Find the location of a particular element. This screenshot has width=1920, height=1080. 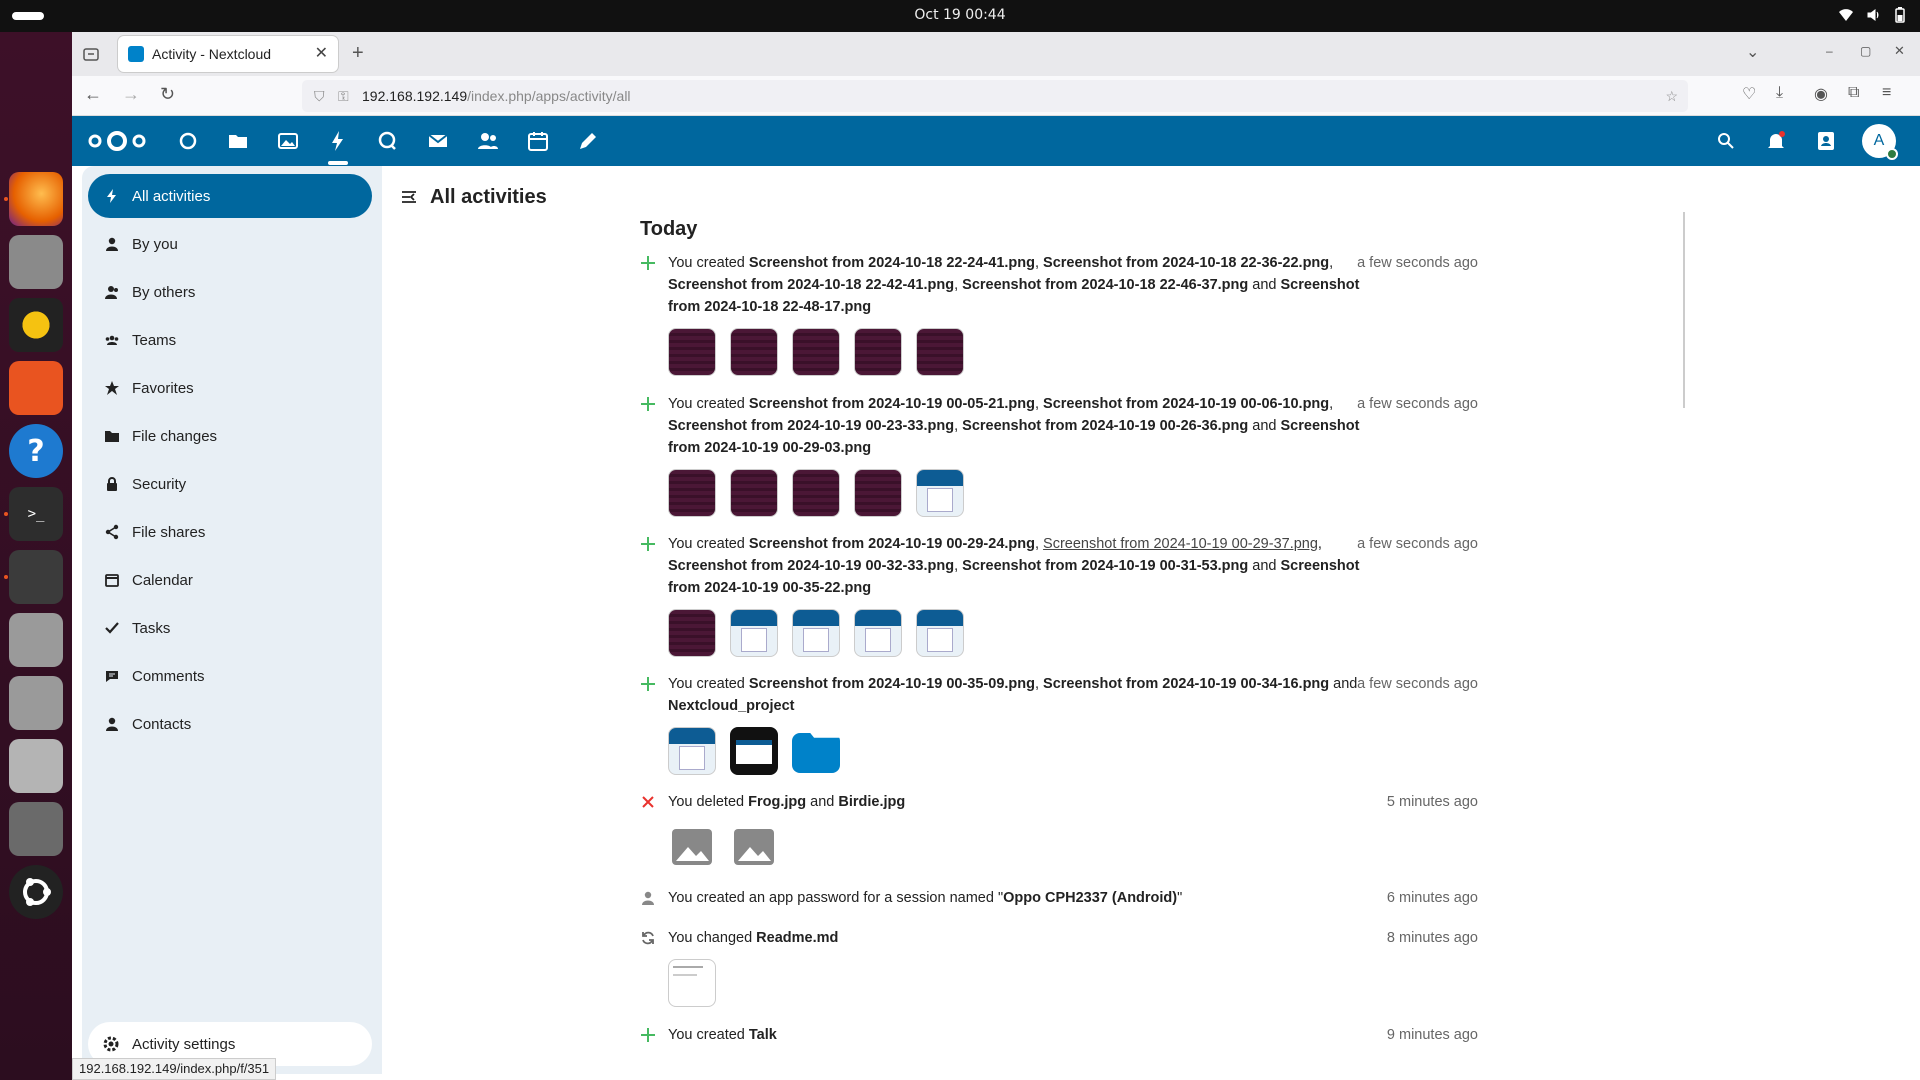

file-link: Screenshot from 2024-10-18 22-24-41.png is located at coordinates (892, 263).